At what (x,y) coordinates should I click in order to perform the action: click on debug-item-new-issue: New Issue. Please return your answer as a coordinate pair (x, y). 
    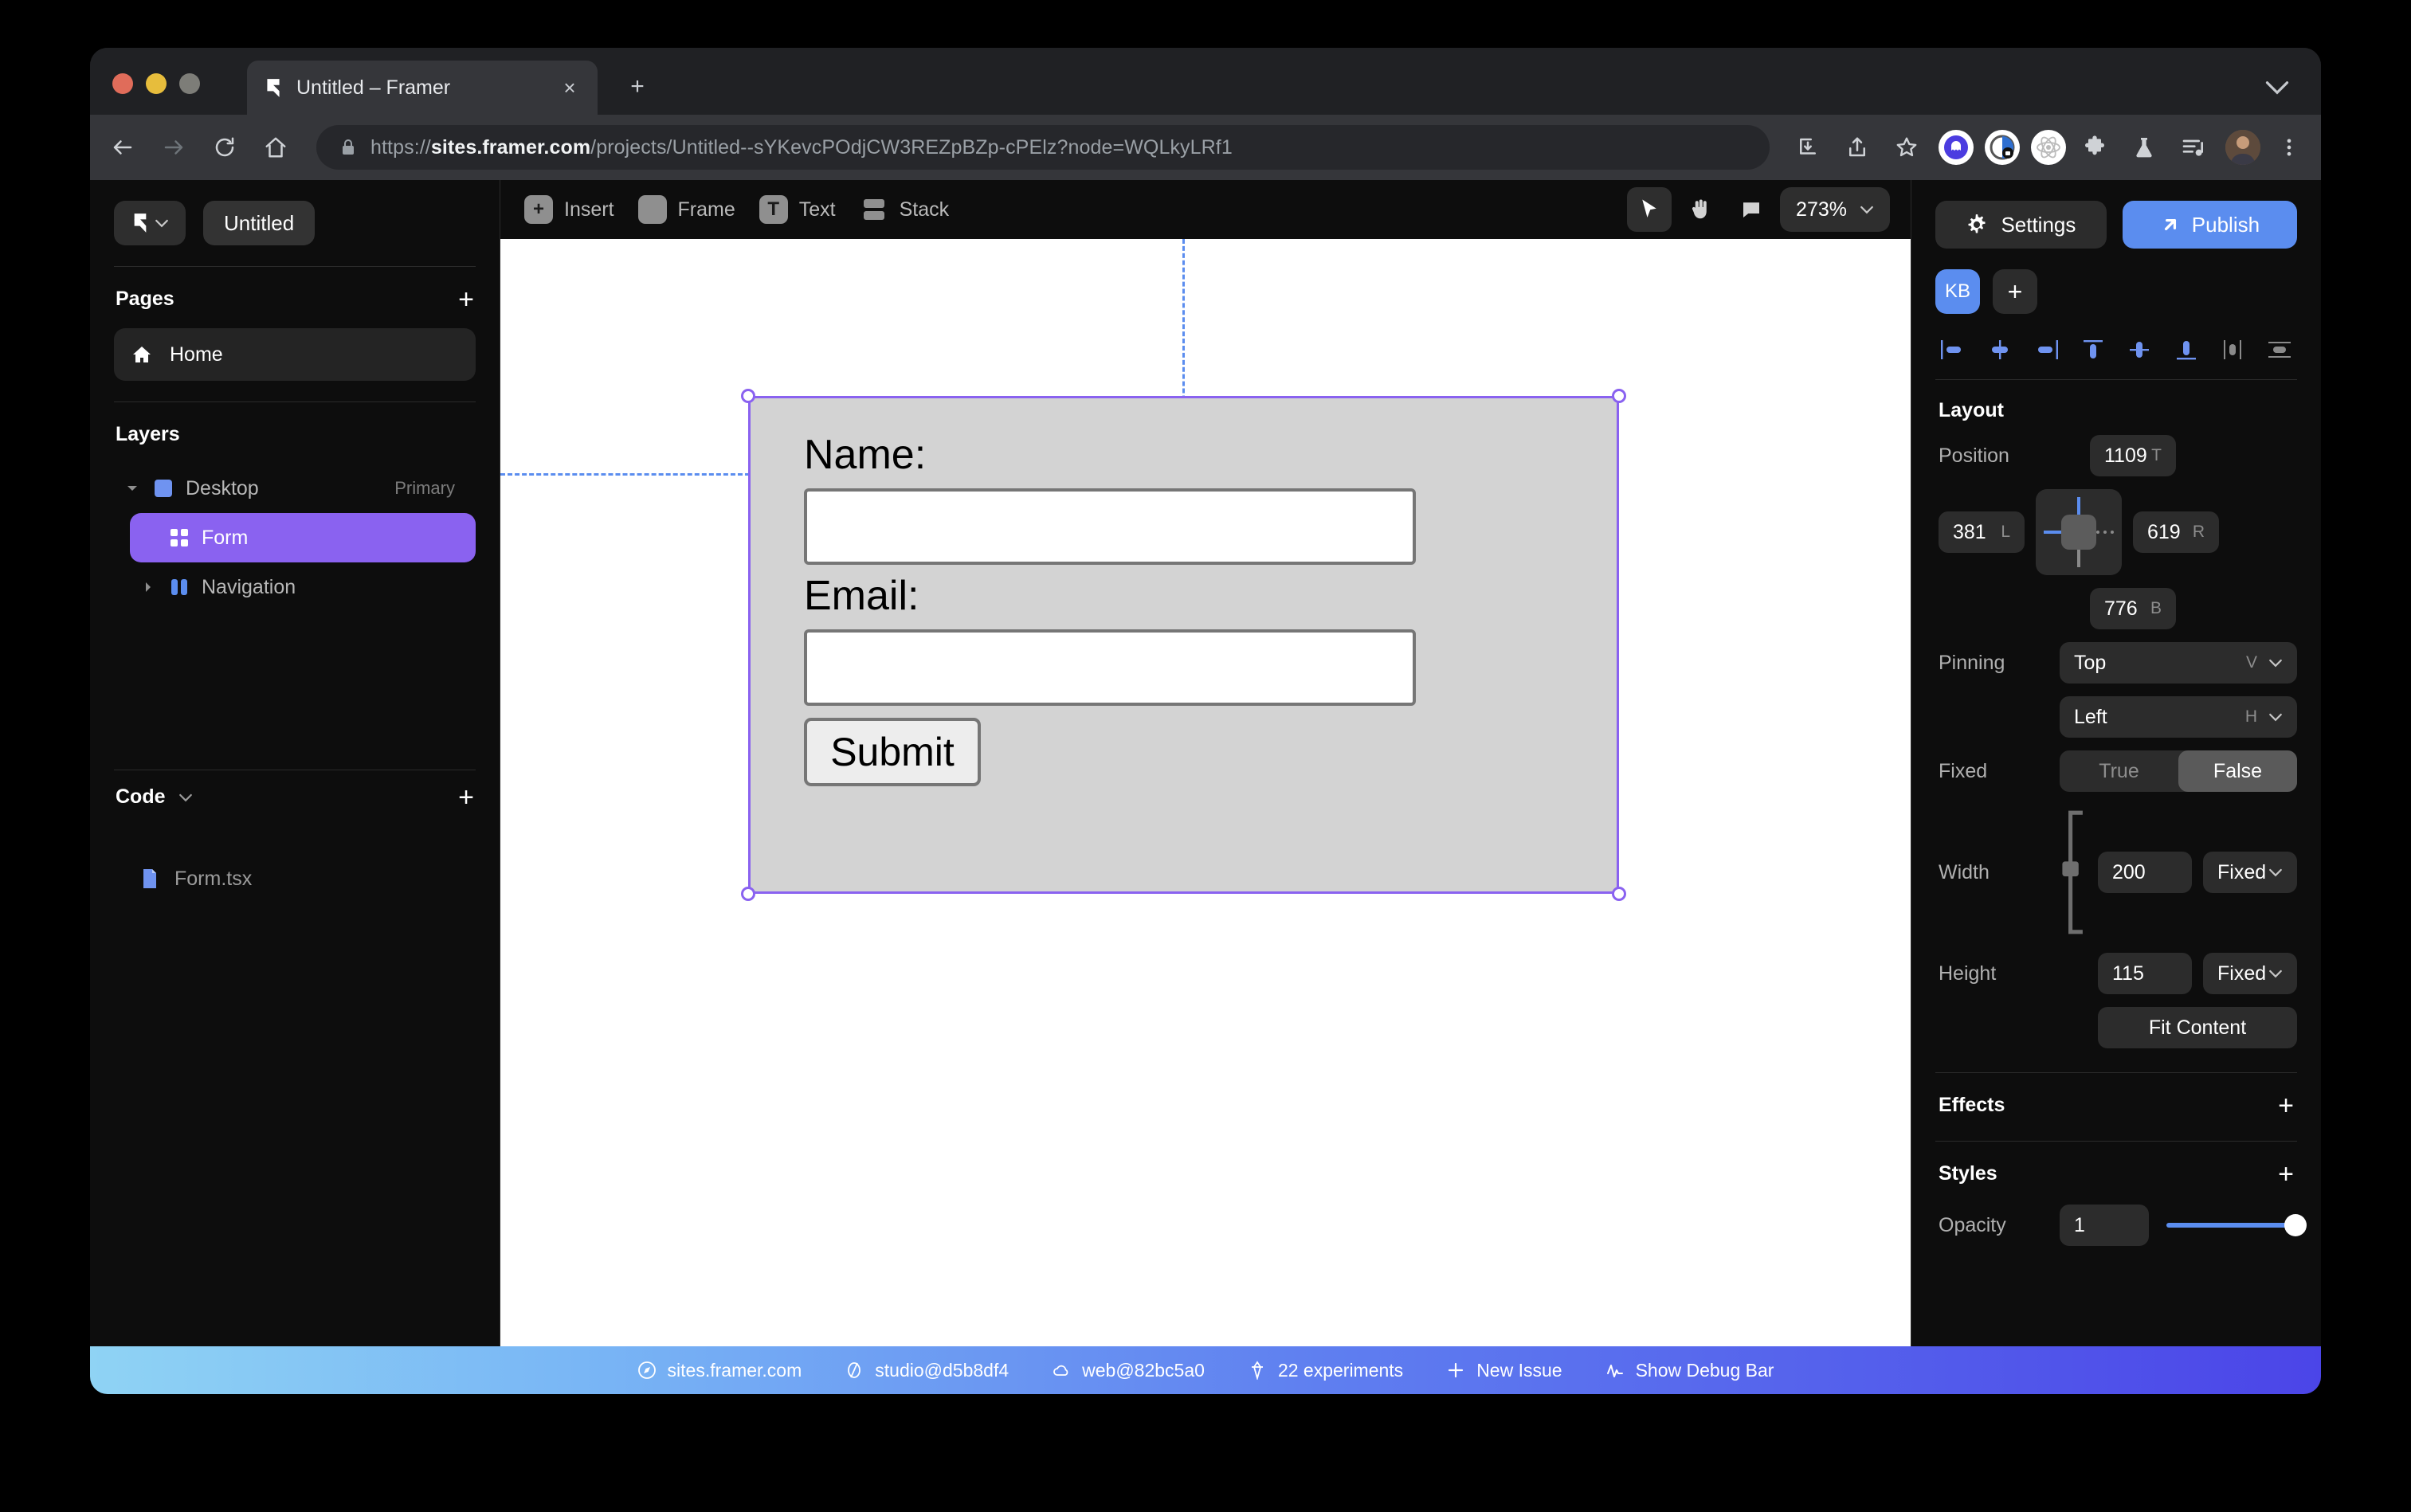
    Looking at the image, I should click on (1504, 1370).